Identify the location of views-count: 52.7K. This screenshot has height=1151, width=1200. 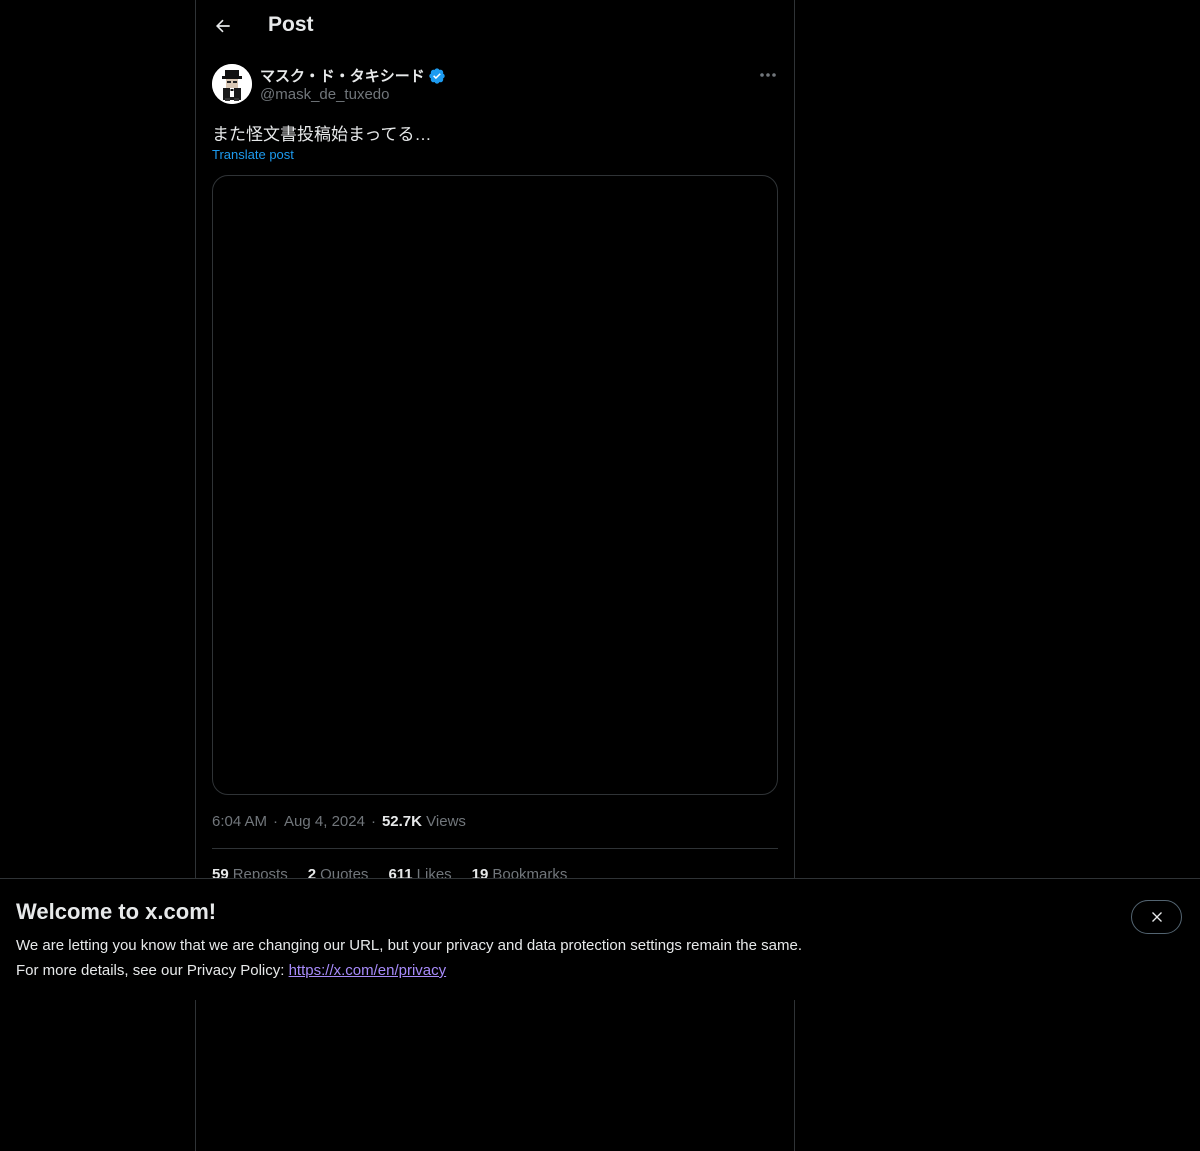
(401, 821).